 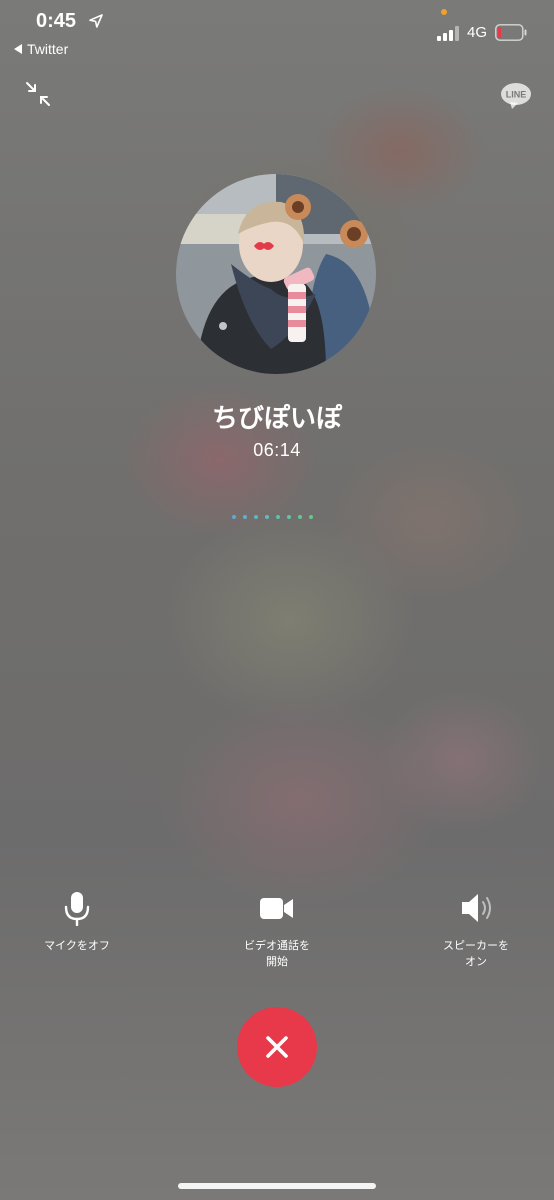 I want to click on call-activity-indicator, so click(x=272, y=517).